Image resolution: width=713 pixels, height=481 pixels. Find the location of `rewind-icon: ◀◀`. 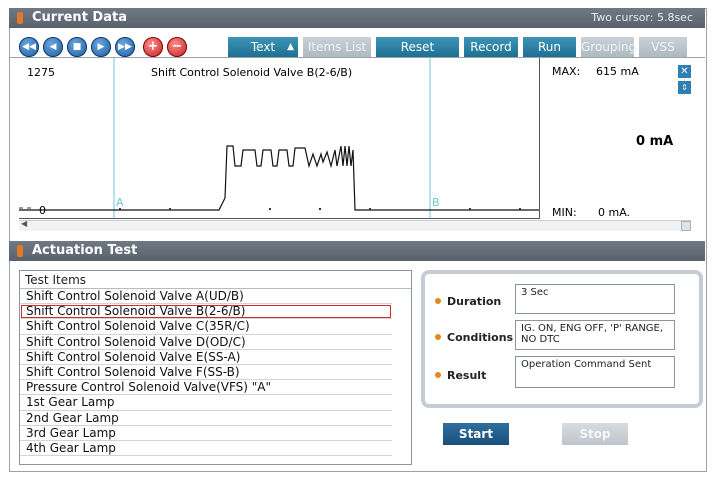

rewind-icon: ◀◀ is located at coordinates (29, 47).